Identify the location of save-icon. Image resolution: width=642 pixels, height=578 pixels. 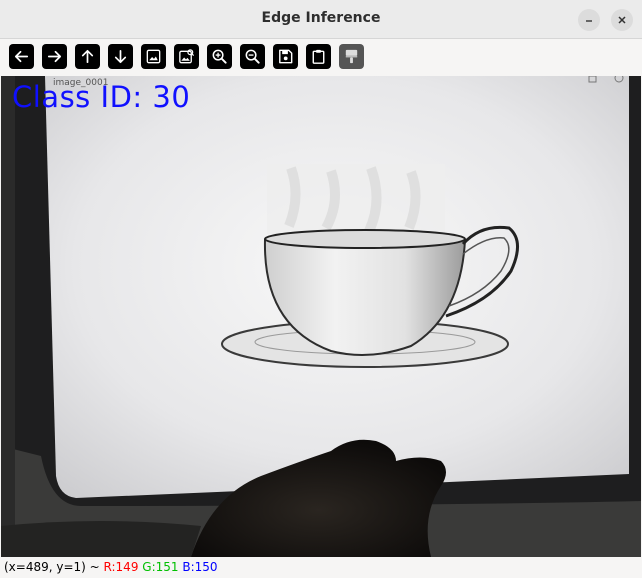
(286, 56).